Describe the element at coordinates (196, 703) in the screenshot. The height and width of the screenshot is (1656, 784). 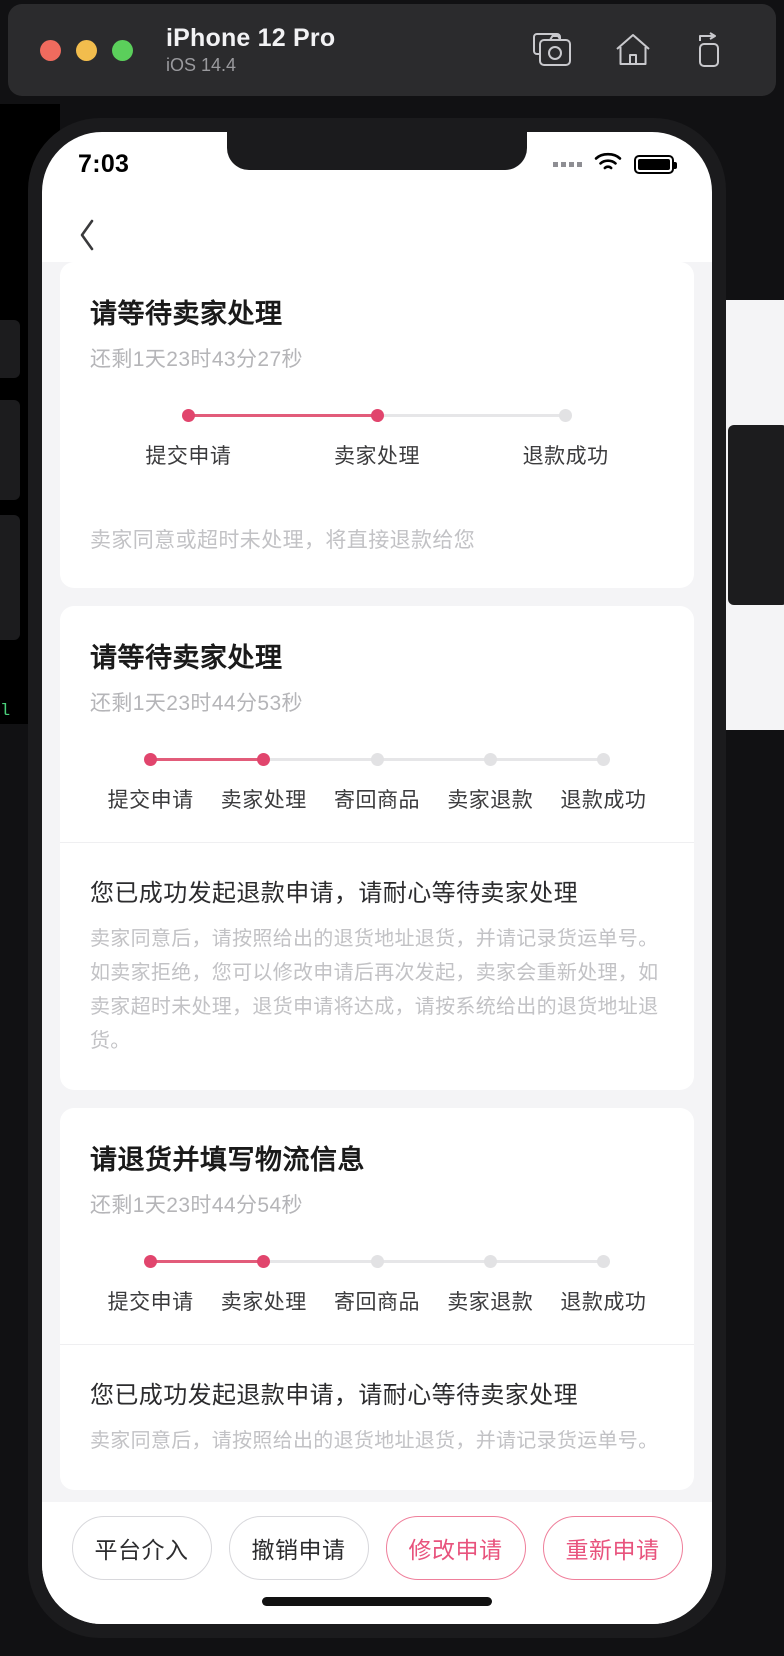
I see `card-countdown: 还剩1天23时44分53秒` at that location.